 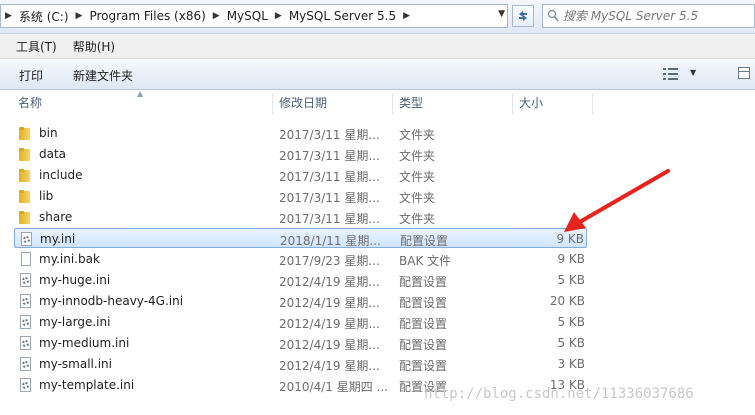 I want to click on file-name: my-medium.ini, so click(x=84, y=343).